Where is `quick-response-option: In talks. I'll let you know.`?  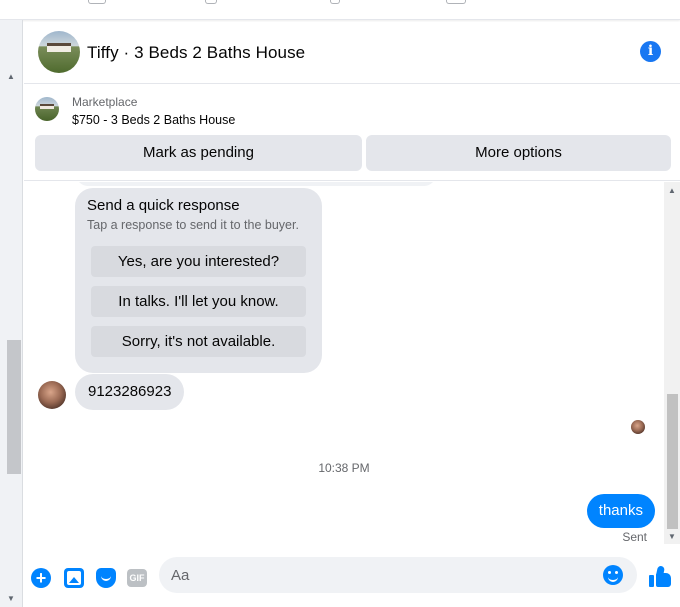
quick-response-option: In talks. I'll let you know. is located at coordinates (198, 301).